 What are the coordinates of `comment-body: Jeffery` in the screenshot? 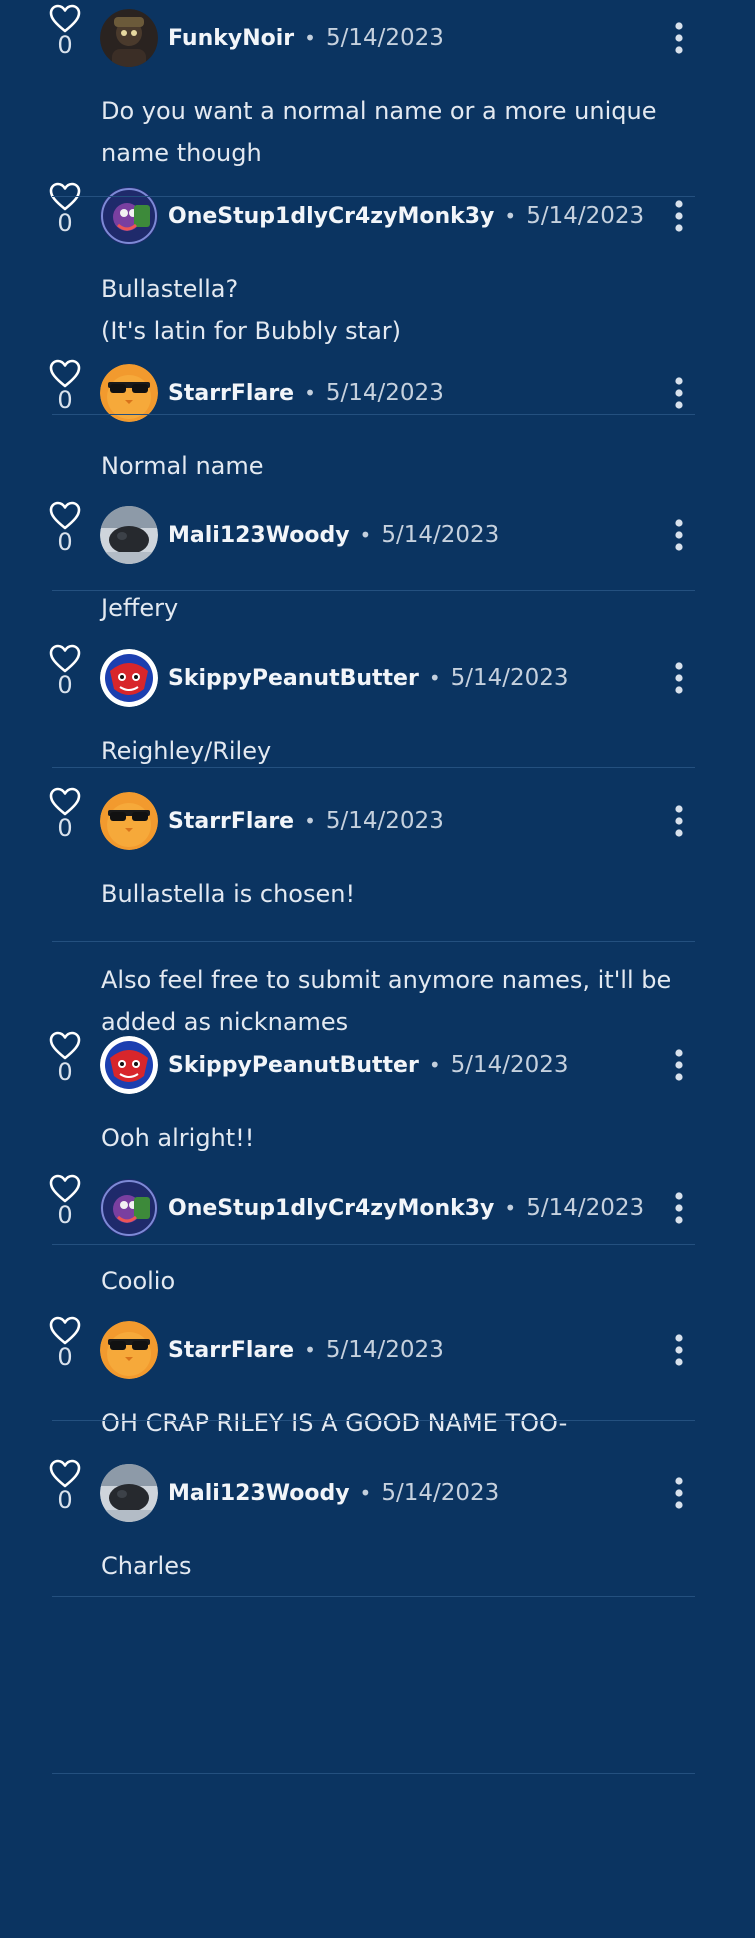 It's located at (401, 608).